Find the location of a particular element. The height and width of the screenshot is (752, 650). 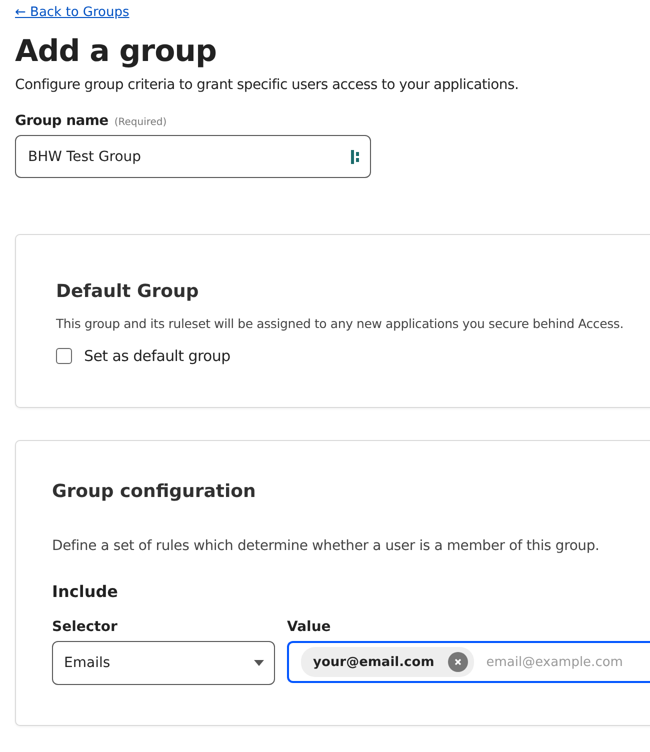

remove-icon is located at coordinates (458, 662).